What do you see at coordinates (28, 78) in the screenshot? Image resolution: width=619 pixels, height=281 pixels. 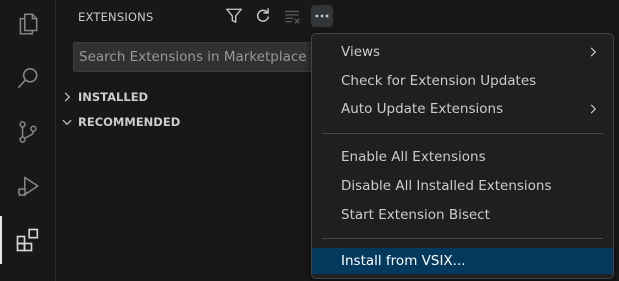 I see `search-icon` at bounding box center [28, 78].